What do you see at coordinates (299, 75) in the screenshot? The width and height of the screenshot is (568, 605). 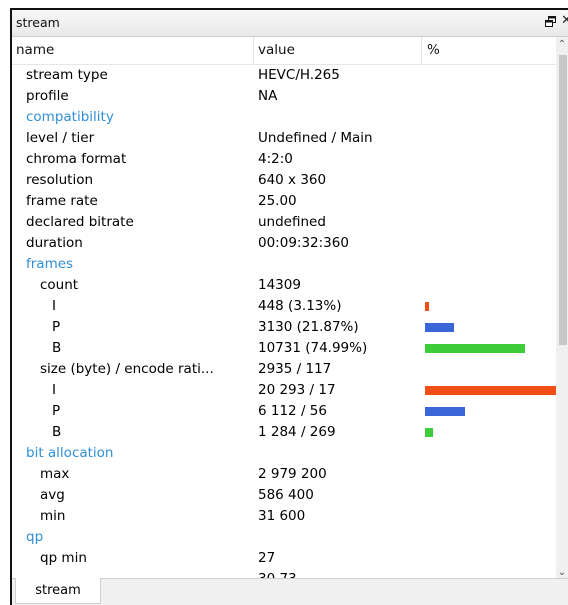 I see `row-value: HEVC/H.265` at bounding box center [299, 75].